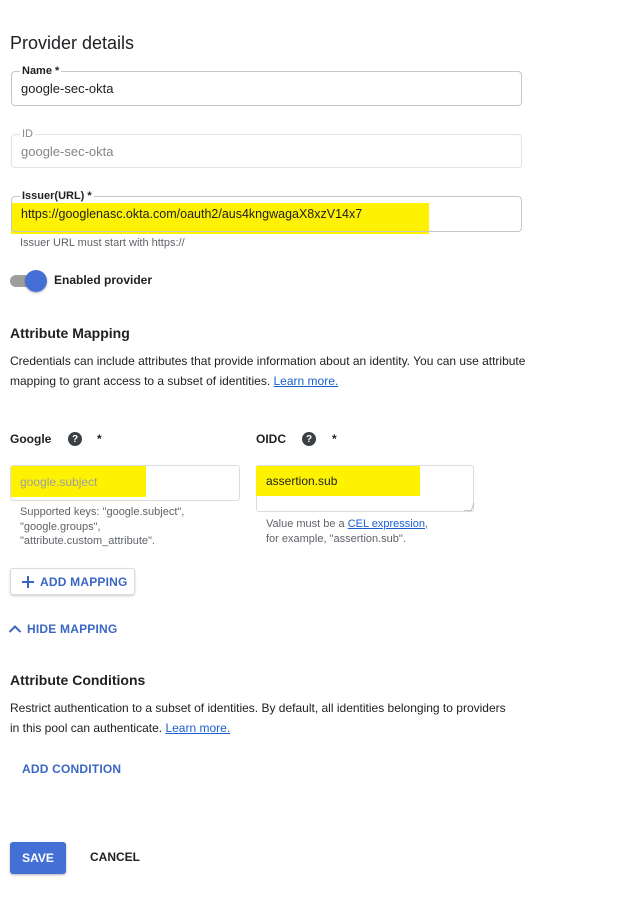 The height and width of the screenshot is (919, 634). Describe the element at coordinates (271, 439) in the screenshot. I see `oidc-column-header: OIDC` at that location.